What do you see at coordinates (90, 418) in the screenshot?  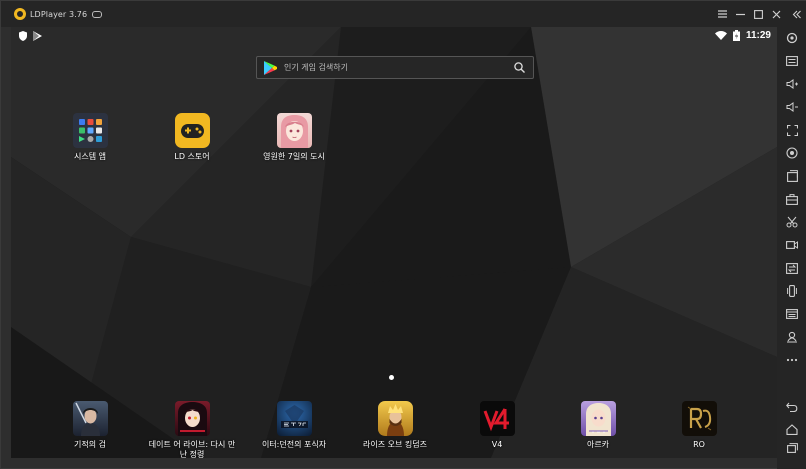 I see `game-warrior-icon` at bounding box center [90, 418].